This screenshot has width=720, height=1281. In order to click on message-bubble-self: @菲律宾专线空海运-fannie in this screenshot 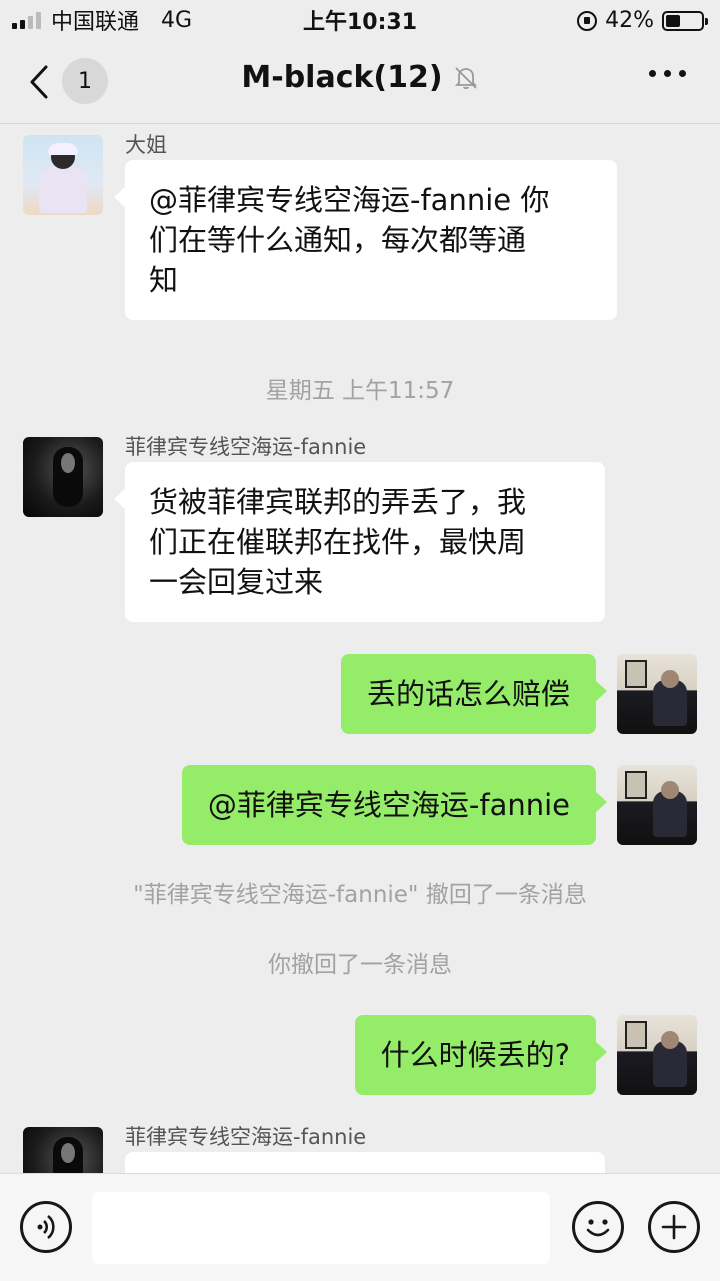, I will do `click(394, 805)`.